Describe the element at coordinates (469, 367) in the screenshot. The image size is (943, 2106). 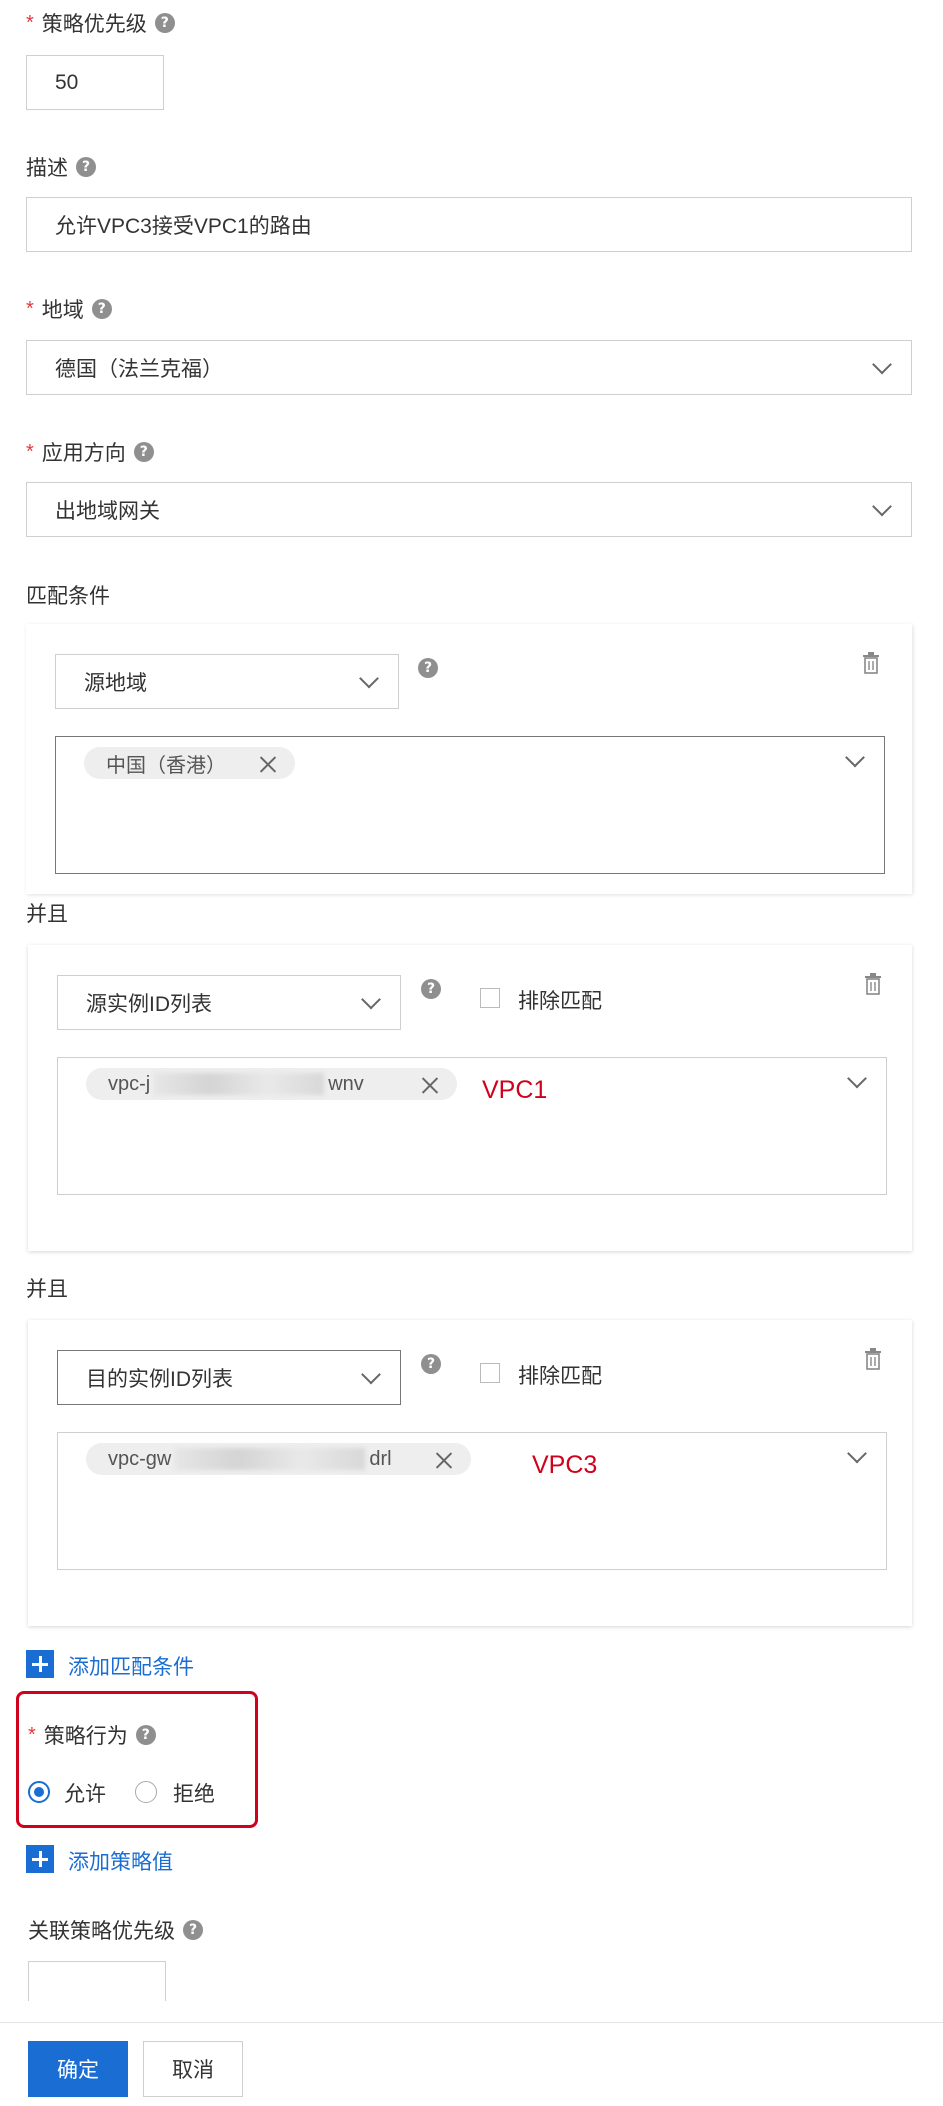
I see `region-select: 德国（法兰克福）` at that location.